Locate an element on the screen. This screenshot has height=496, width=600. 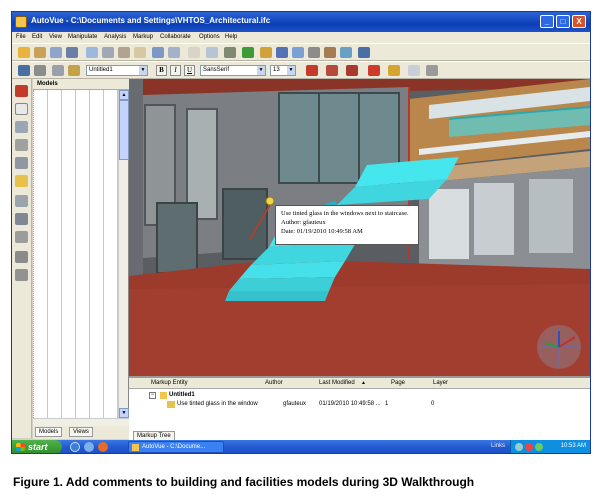
bold-button: B is located at coordinates (161, 70).